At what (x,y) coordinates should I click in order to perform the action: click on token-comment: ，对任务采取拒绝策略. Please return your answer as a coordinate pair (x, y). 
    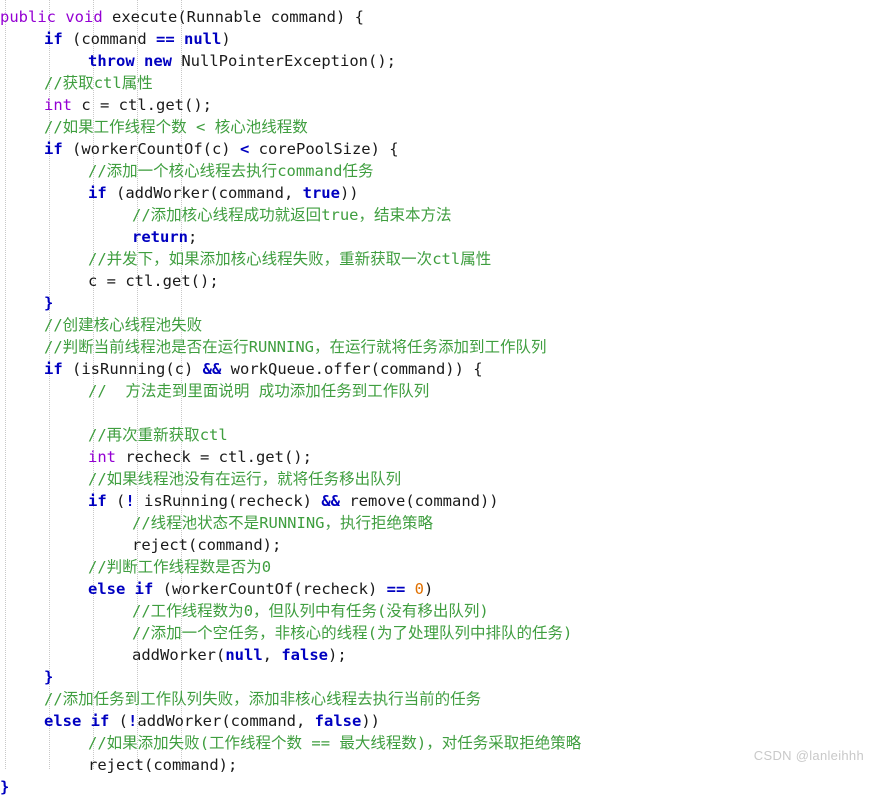
    Looking at the image, I should click on (504, 743).